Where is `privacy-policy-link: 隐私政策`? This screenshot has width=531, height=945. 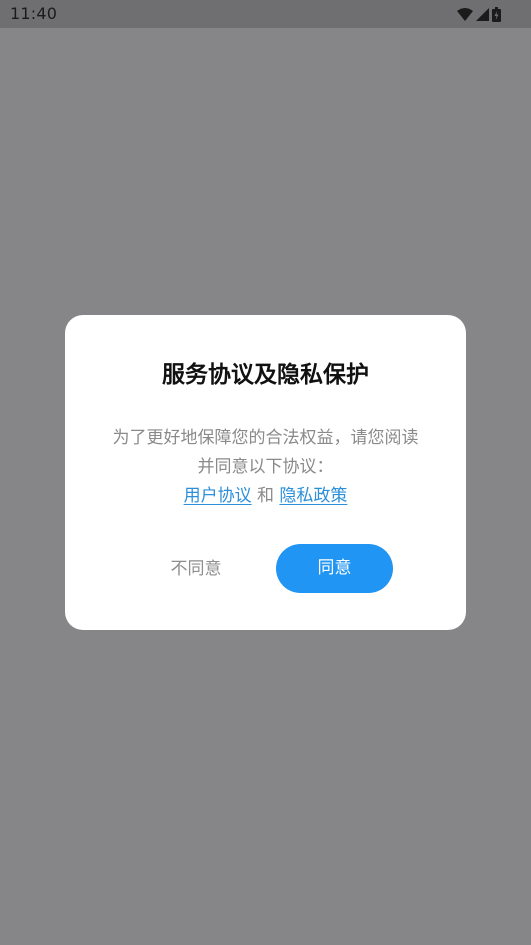 privacy-policy-link: 隐私政策 is located at coordinates (313, 496).